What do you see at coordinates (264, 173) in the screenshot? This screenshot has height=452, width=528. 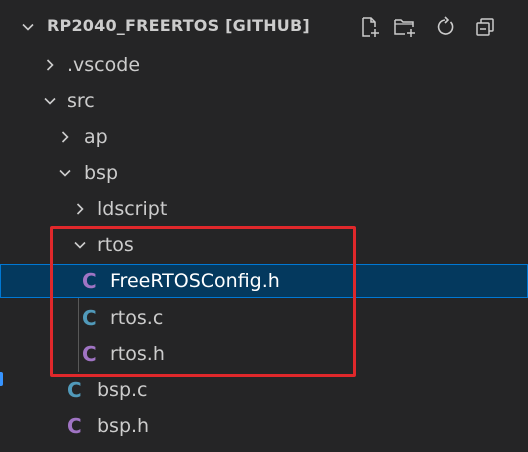 I see `tree-item-bsp: bsp` at bounding box center [264, 173].